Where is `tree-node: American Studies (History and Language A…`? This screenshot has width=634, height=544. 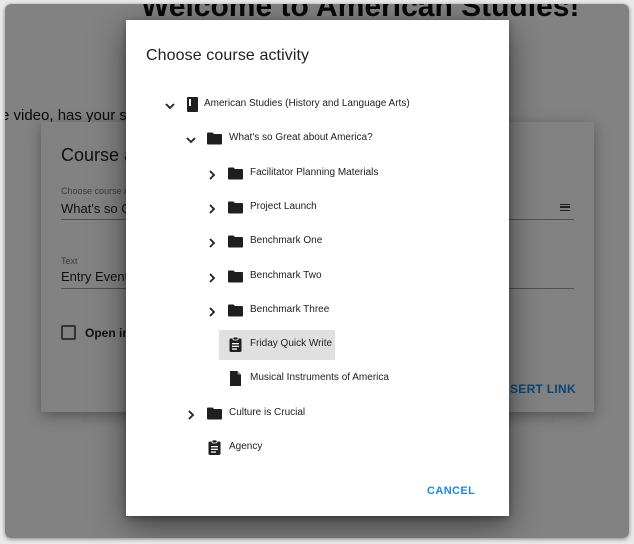 tree-node: American Studies (History and Language A… is located at coordinates (305, 105).